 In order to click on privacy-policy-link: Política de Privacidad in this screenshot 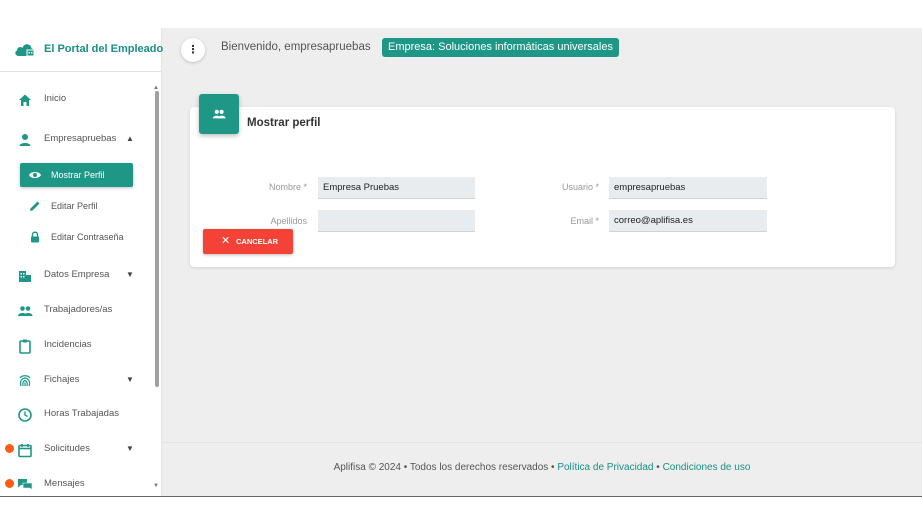, I will do `click(605, 467)`.